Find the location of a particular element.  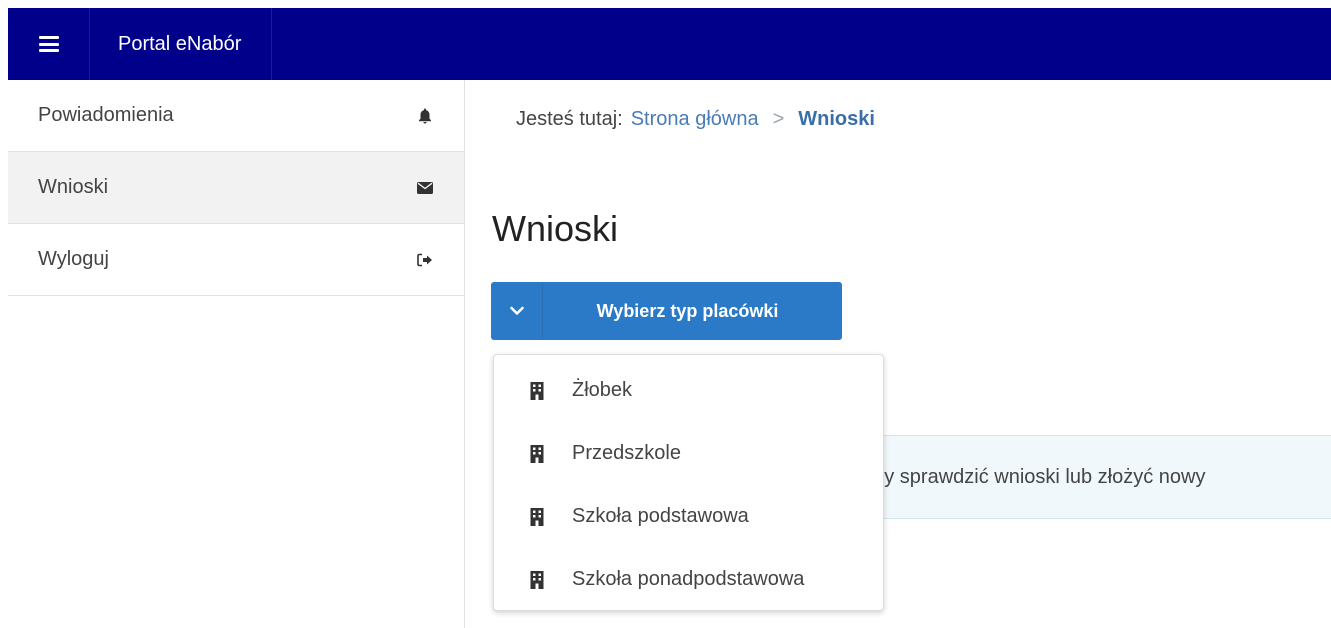

brand-title: Portal eNabór is located at coordinates (181, 44).